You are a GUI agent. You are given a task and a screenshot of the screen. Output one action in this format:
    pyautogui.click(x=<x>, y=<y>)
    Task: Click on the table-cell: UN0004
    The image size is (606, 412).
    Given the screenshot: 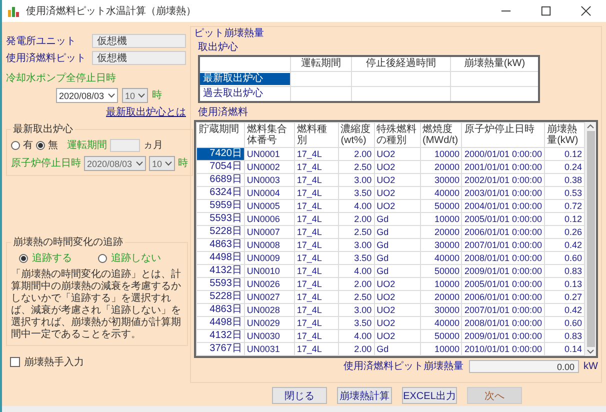 What is the action you would take?
    pyautogui.click(x=269, y=193)
    